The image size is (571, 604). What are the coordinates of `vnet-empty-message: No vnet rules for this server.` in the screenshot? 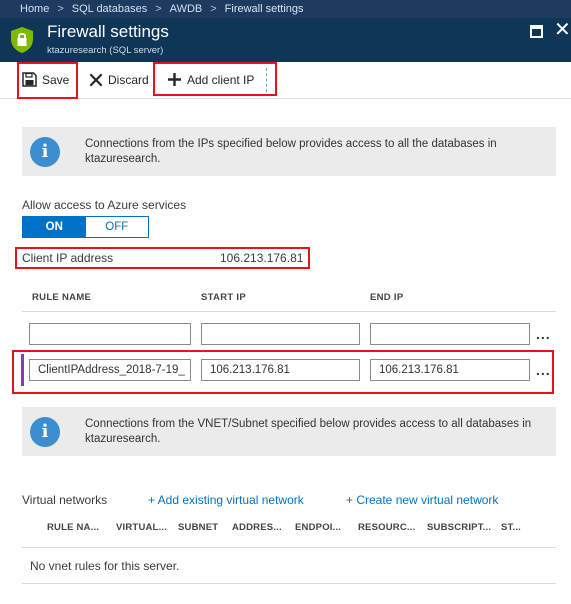 It's located at (105, 566).